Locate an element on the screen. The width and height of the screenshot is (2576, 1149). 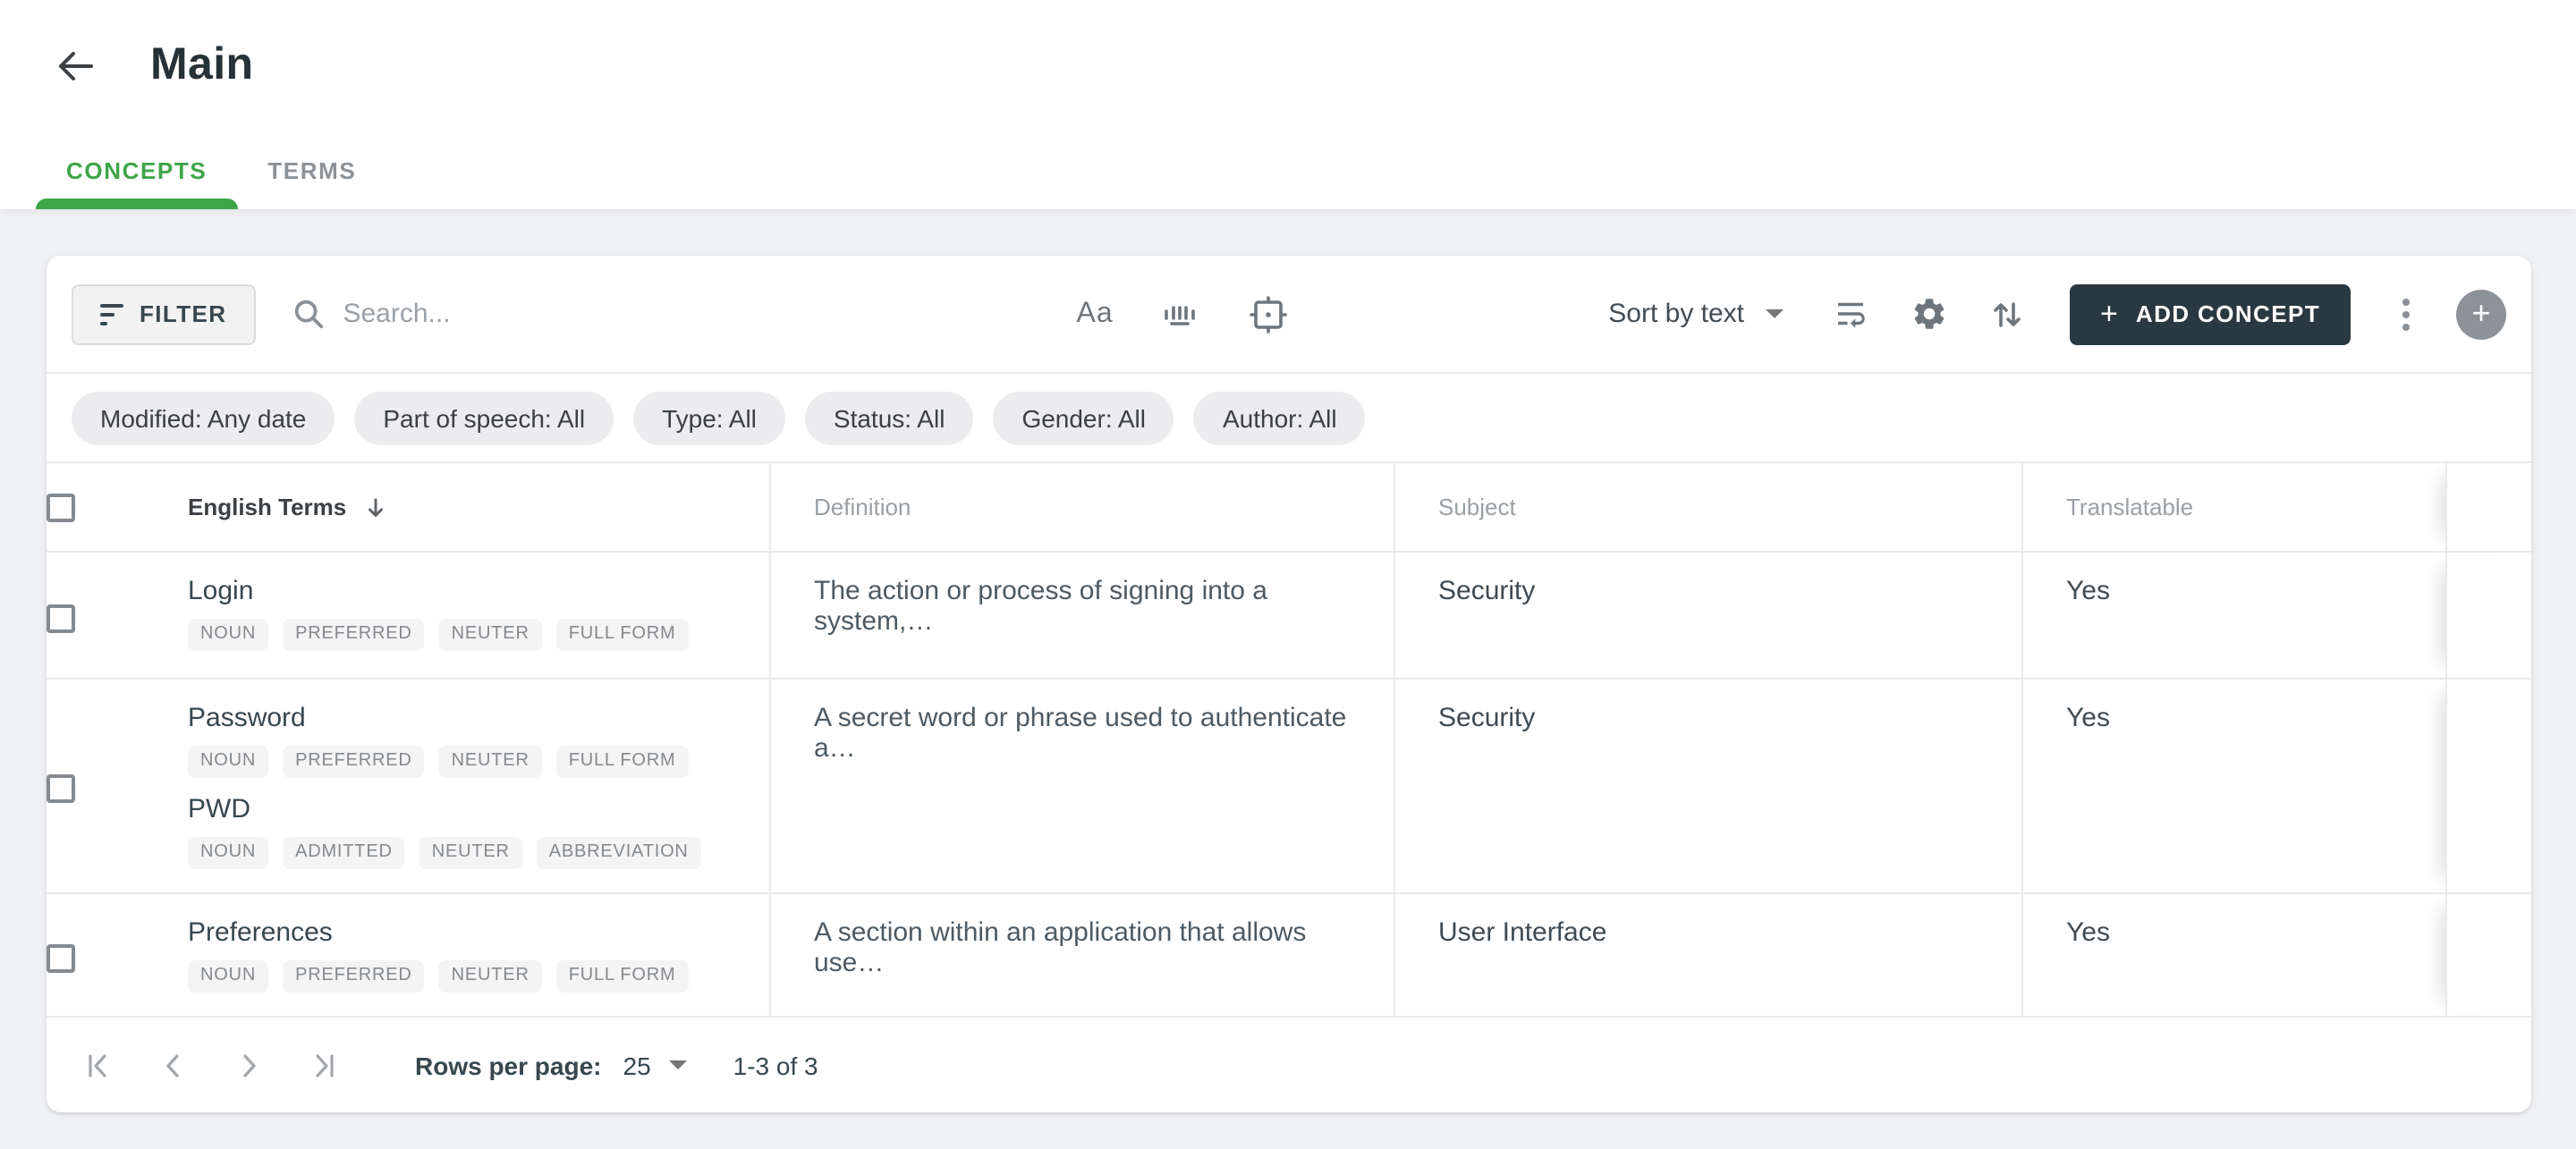
column-header-terms-label: English Terms is located at coordinates (267, 507).